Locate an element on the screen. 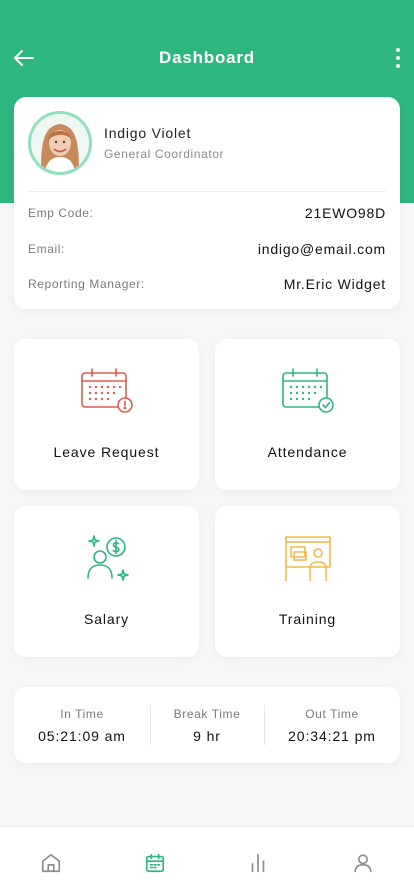 This screenshot has height=896, width=414. in-time-label: In Time is located at coordinates (82, 714).